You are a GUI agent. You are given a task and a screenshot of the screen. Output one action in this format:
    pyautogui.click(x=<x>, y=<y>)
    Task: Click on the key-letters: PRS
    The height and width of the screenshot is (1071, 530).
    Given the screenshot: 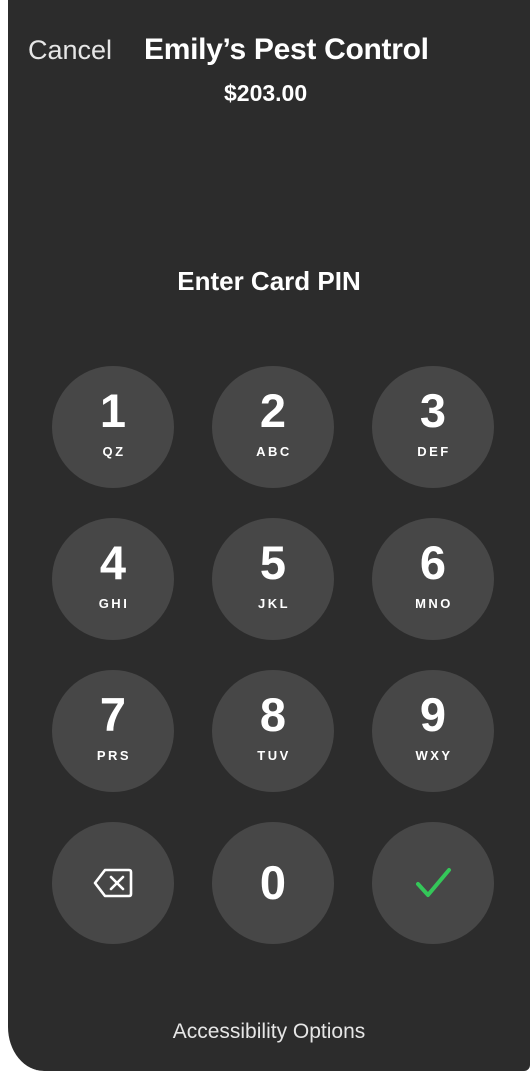 What is the action you would take?
    pyautogui.click(x=114, y=755)
    